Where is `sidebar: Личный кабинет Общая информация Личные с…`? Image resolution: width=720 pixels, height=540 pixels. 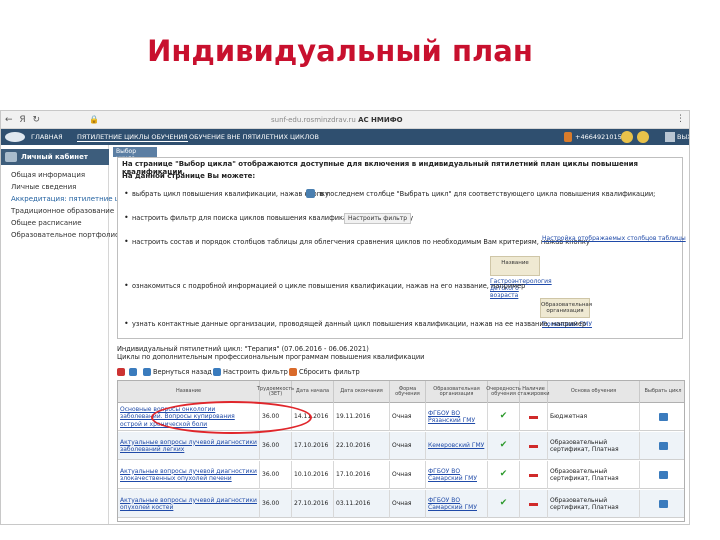 sidebar: Личный кабинет Общая информация Личные с… is located at coordinates (67, 334).